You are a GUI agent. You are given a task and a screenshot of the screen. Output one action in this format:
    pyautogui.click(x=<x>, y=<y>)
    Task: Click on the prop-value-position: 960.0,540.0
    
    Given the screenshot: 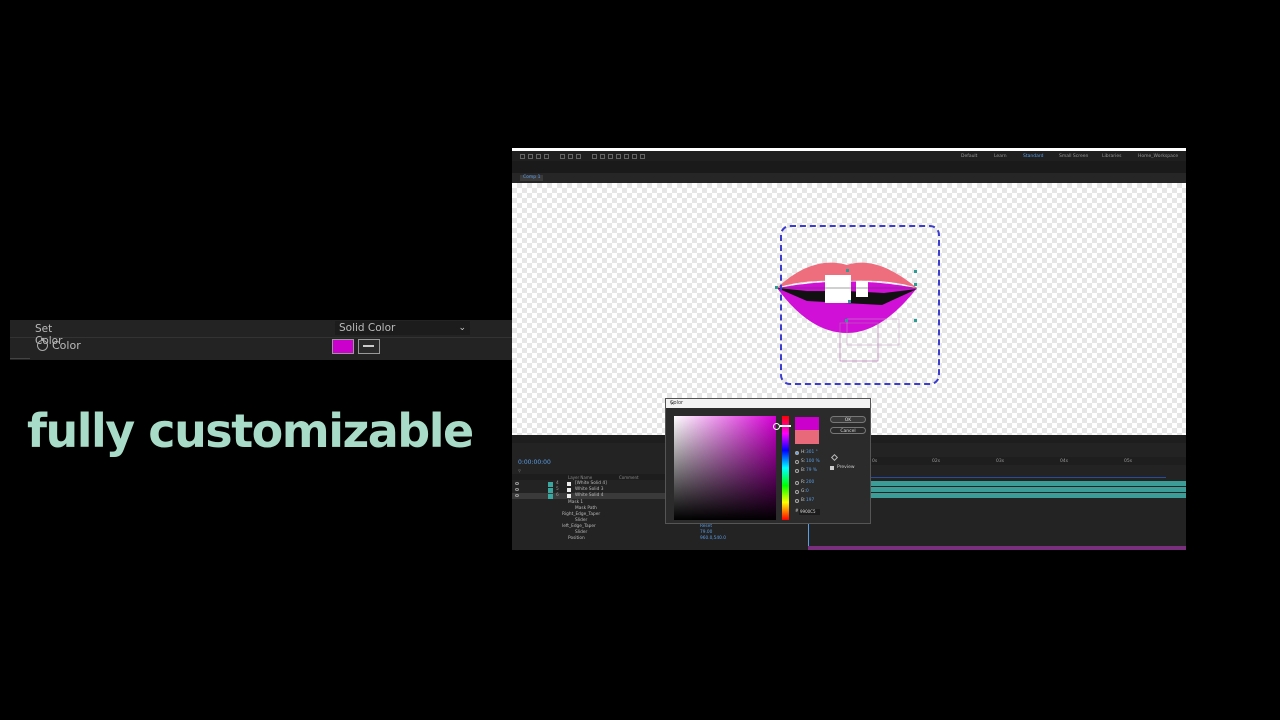 What is the action you would take?
    pyautogui.click(x=713, y=538)
    